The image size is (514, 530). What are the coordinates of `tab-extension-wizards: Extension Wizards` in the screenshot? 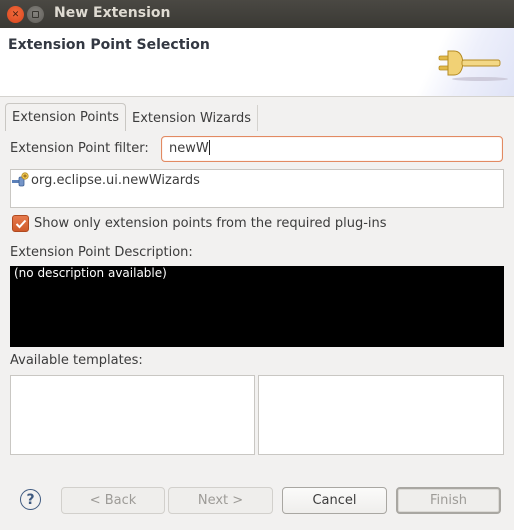 It's located at (192, 118).